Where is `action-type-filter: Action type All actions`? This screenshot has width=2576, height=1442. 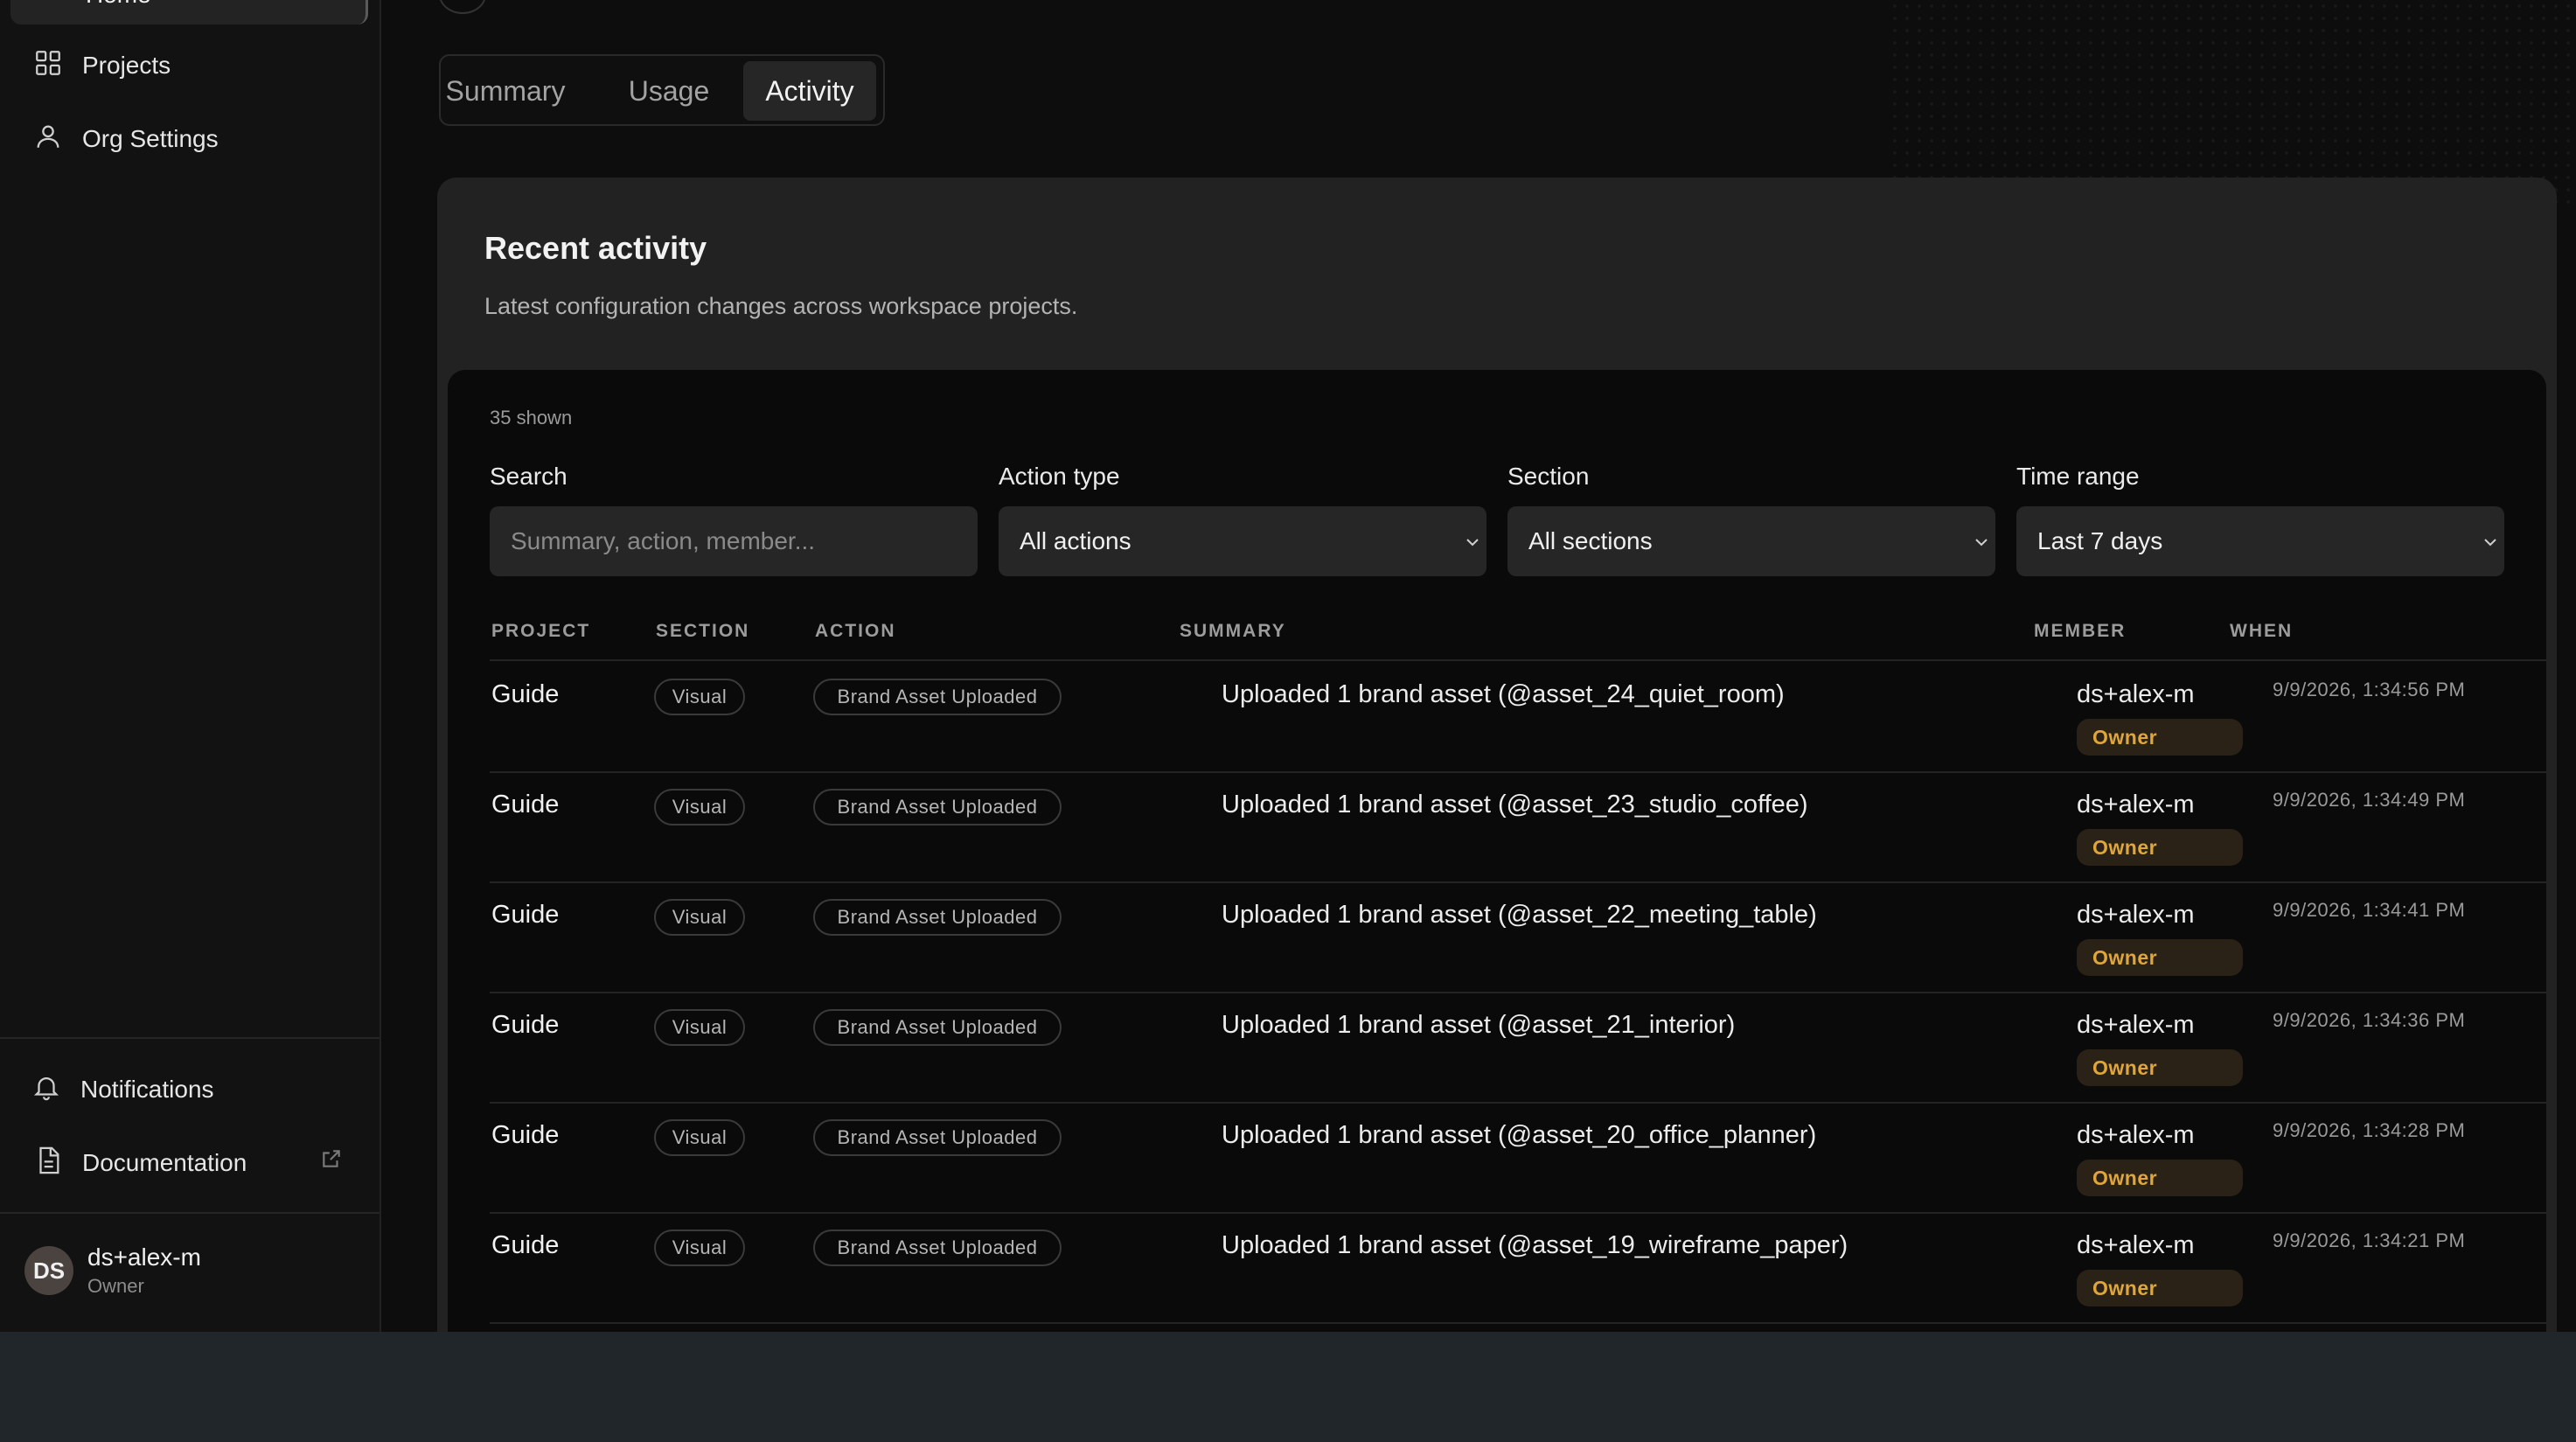
action-type-filter: Action type All actions is located at coordinates (1242, 519).